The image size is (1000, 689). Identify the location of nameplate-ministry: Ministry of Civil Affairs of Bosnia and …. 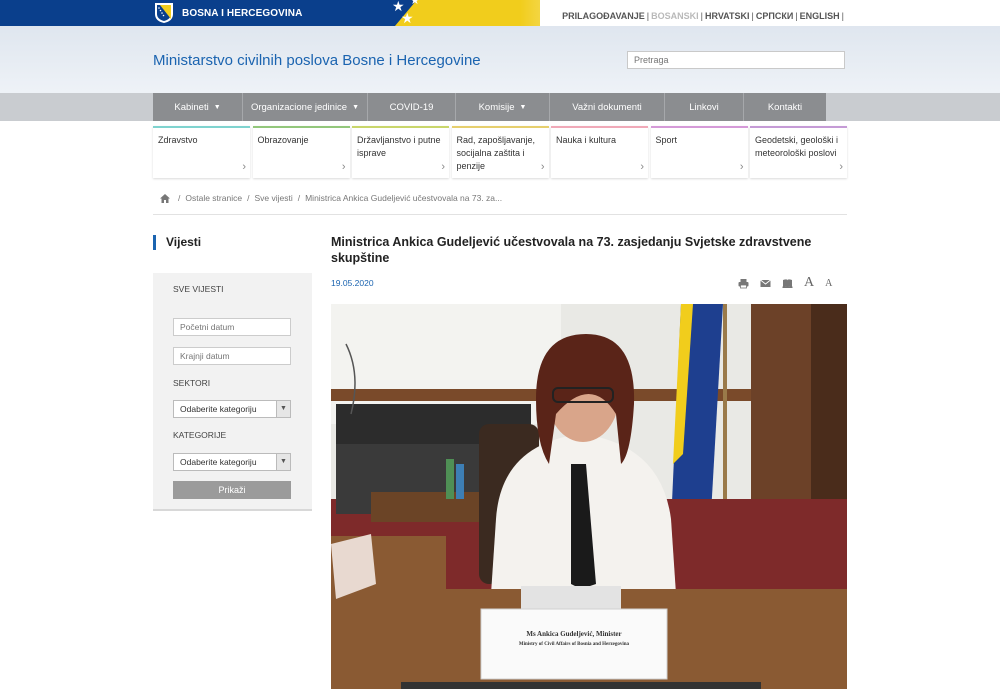
(574, 644).